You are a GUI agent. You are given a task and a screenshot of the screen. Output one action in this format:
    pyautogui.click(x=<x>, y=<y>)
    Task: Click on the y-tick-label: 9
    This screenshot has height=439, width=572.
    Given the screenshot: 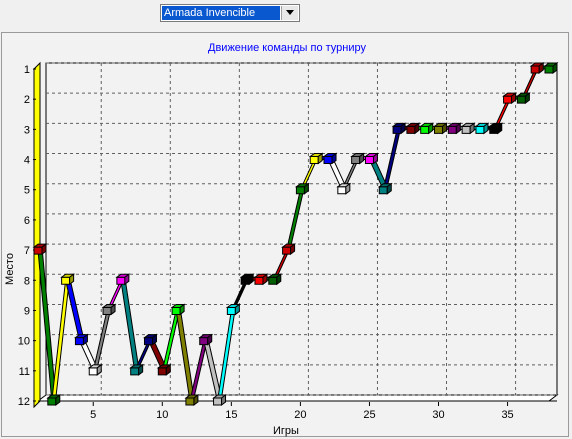 What is the action you would take?
    pyautogui.click(x=27, y=311)
    